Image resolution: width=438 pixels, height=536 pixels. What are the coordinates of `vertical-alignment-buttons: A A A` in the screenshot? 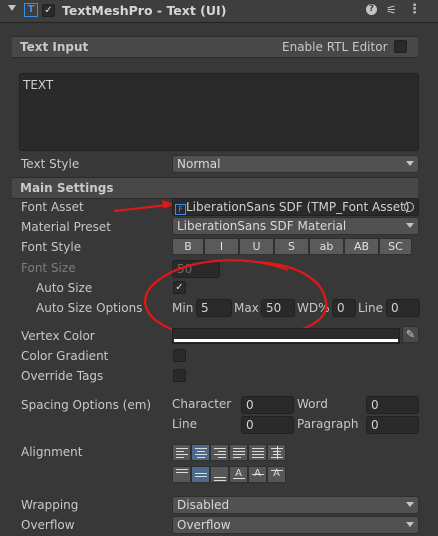 It's located at (229, 474).